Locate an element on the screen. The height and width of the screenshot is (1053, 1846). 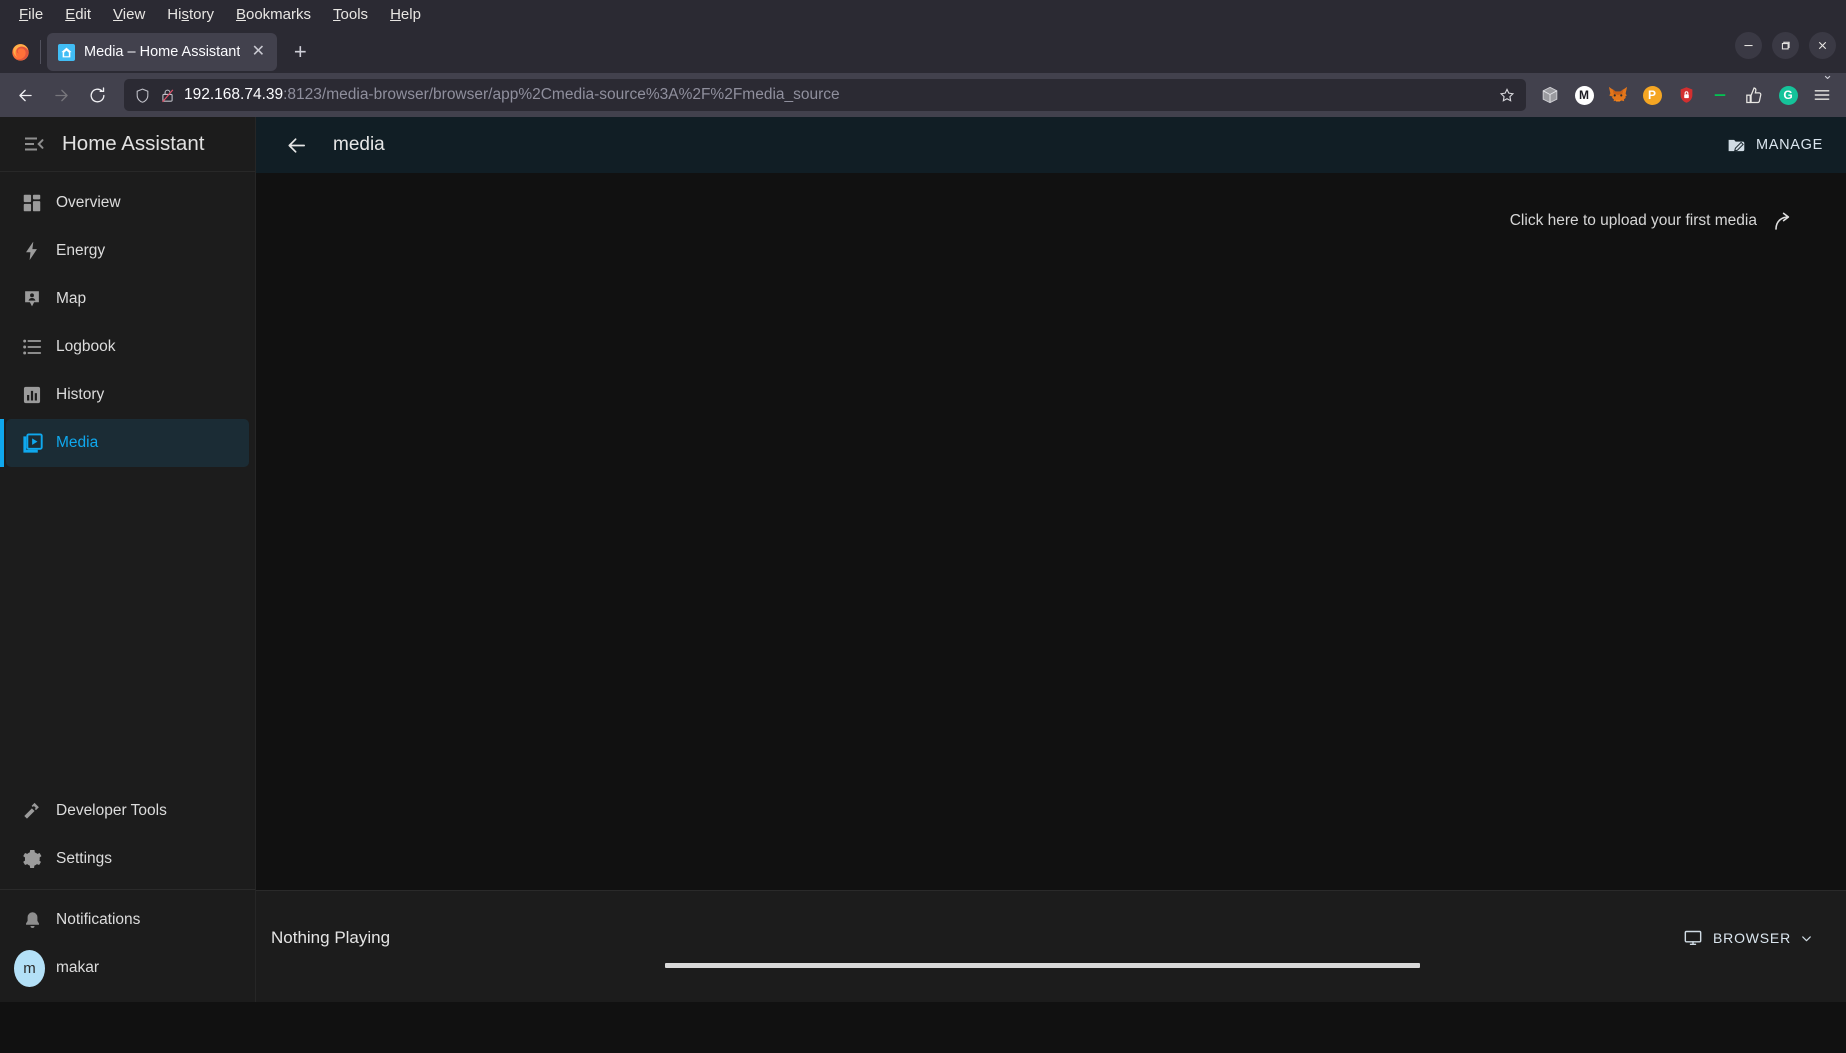
view-dashboard-icon is located at coordinates (32, 203).